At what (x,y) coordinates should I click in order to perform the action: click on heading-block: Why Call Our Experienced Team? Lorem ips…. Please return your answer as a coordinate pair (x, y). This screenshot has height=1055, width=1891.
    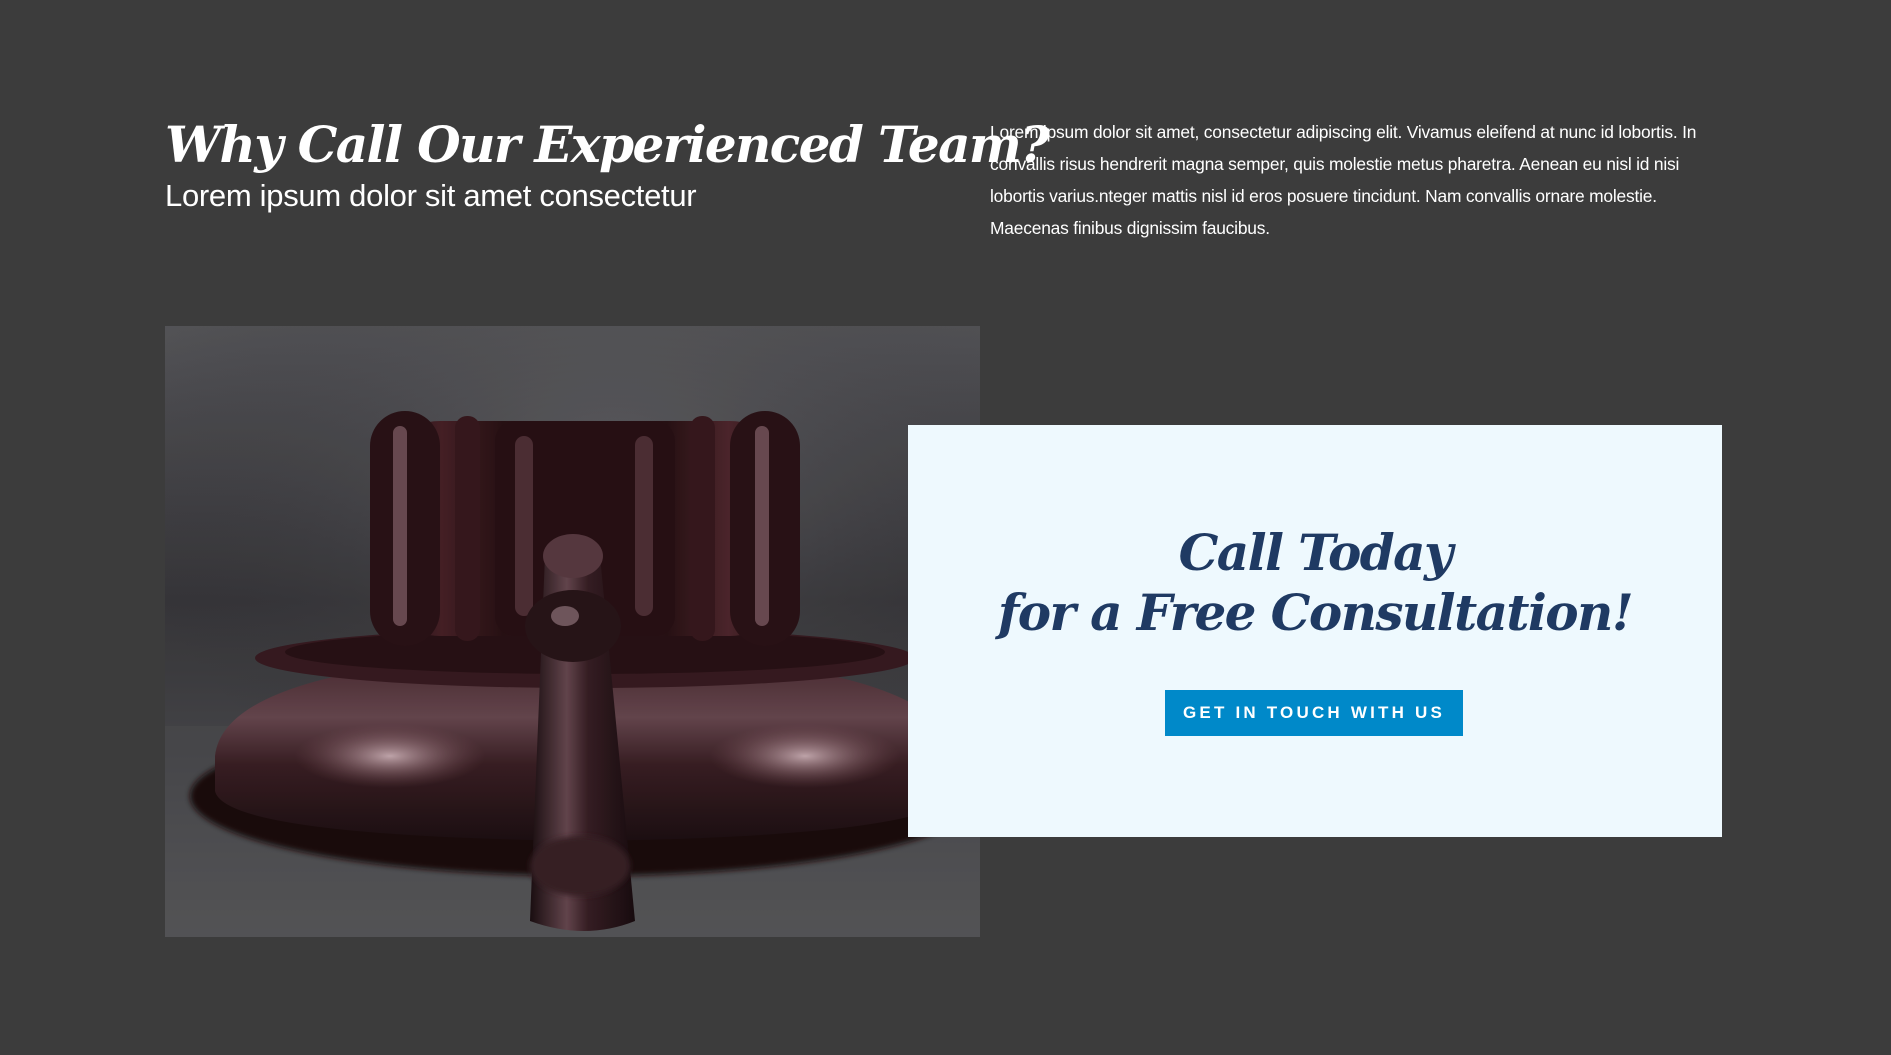
    Looking at the image, I should click on (607, 163).